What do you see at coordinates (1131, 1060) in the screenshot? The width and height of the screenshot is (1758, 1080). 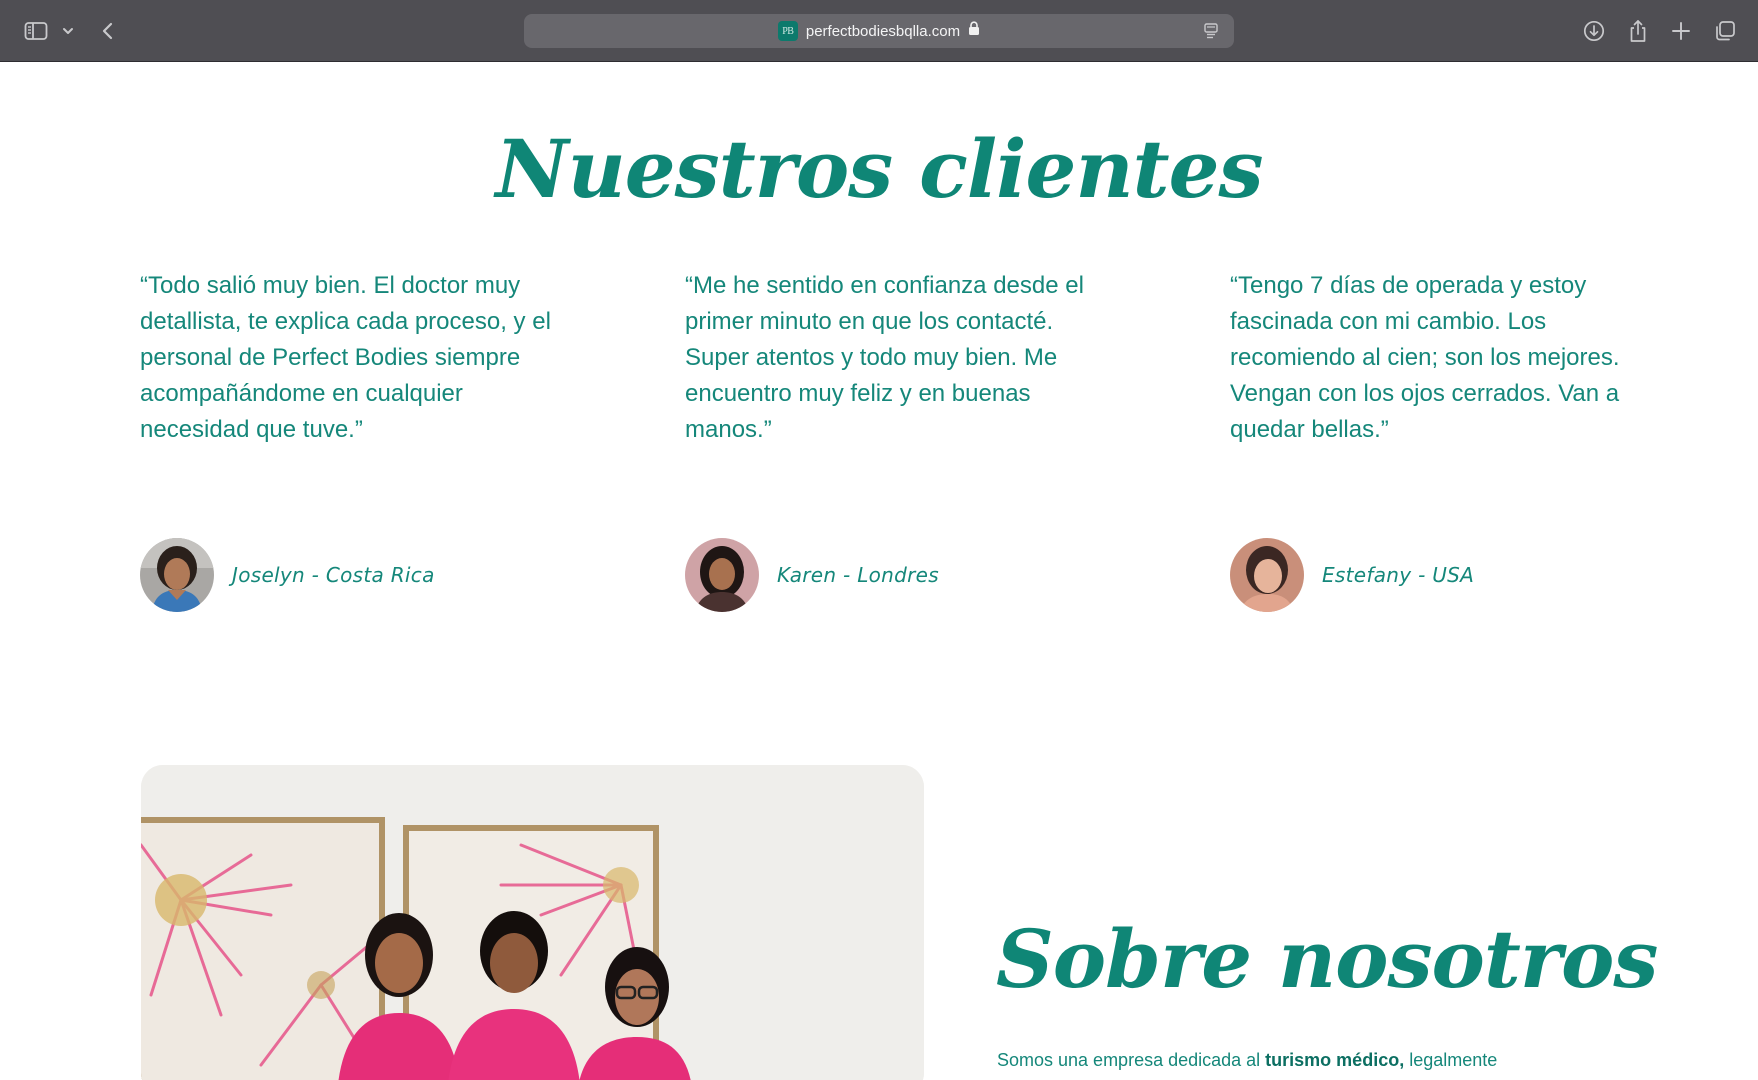 I see `about-text-start: Somos una empresa dedicada al` at bounding box center [1131, 1060].